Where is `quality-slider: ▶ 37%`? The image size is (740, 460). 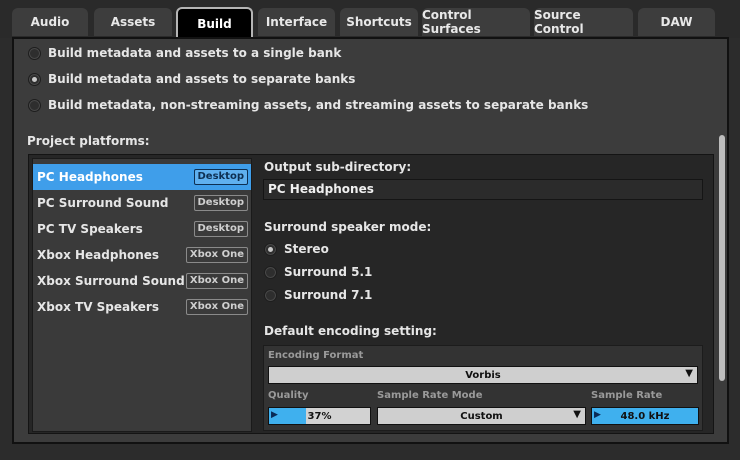 quality-slider: ▶ 37% is located at coordinates (319, 416).